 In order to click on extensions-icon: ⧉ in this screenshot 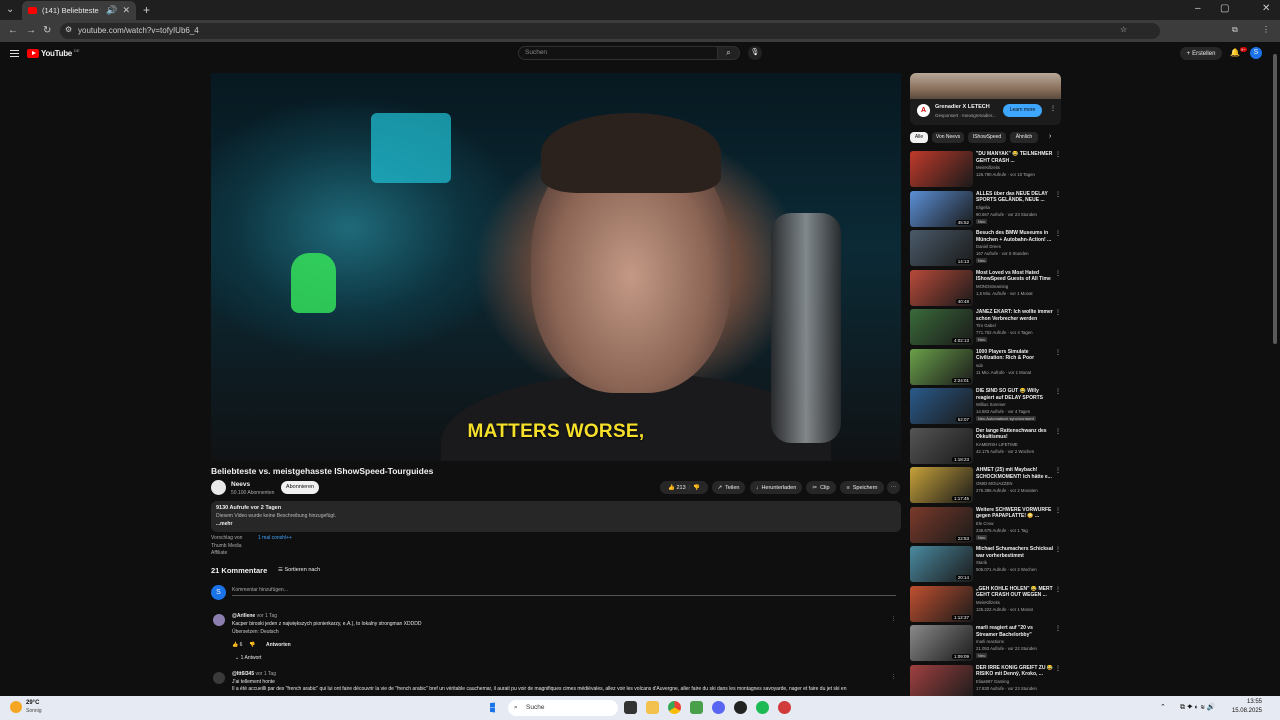, I will do `click(1235, 30)`.